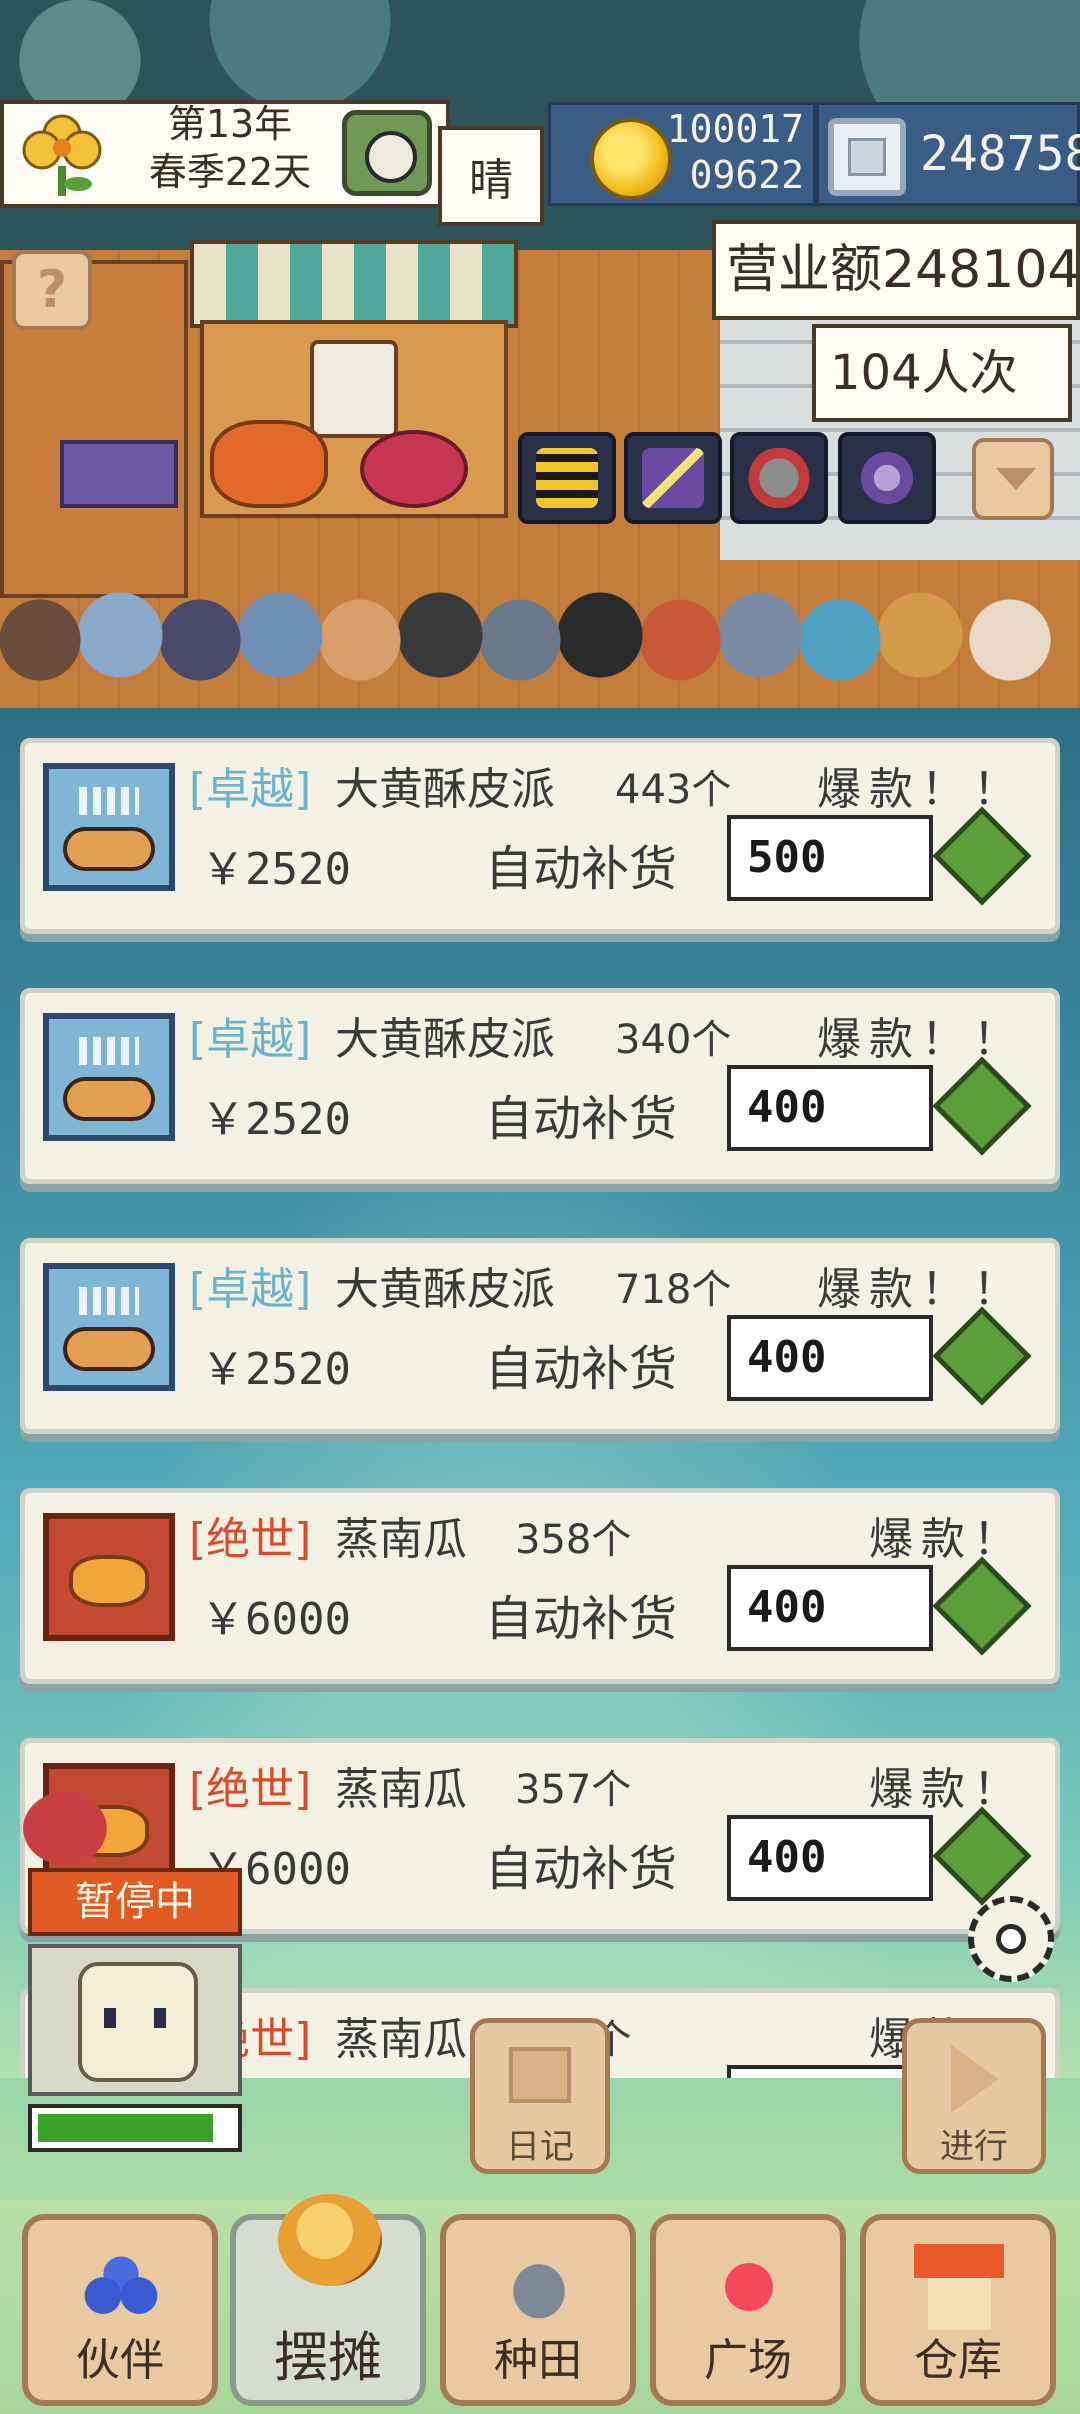  Describe the element at coordinates (540, 836) in the screenshot. I see `product-card: [卓越] 大黄酥皮派 443个 爆款！！ ￥2520 自动补货 500` at that location.